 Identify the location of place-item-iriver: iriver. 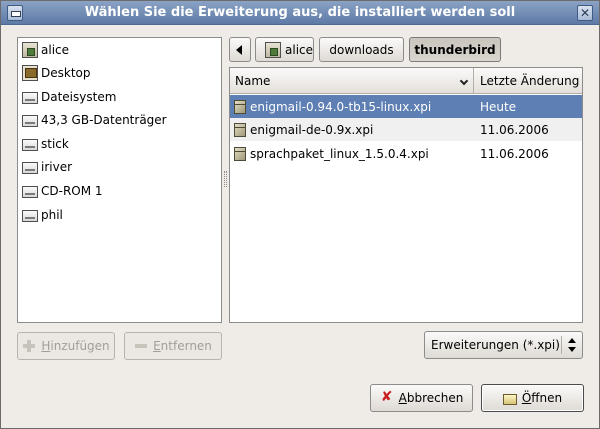
(119, 166).